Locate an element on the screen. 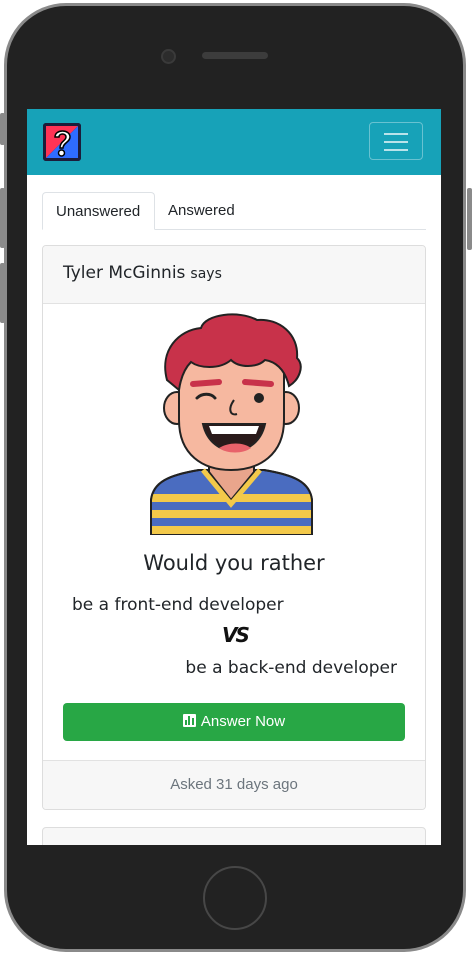 The height and width of the screenshot is (957, 472). tab-answered: Answered is located at coordinates (201, 210).